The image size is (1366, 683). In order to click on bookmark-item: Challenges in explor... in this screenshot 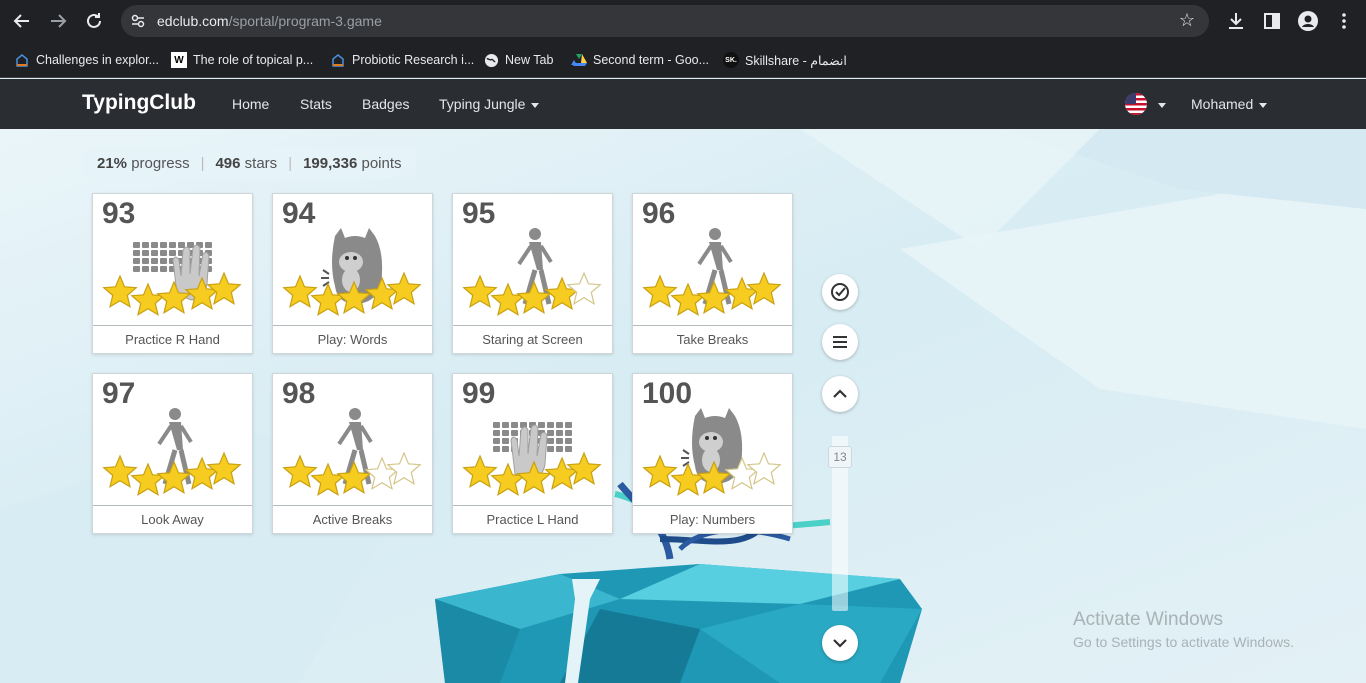, I will do `click(86, 60)`.